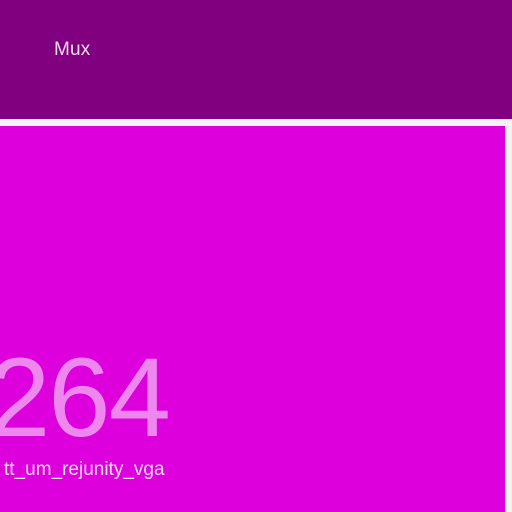 The height and width of the screenshot is (512, 512). I want to click on tile-value: 264, so click(85, 397).